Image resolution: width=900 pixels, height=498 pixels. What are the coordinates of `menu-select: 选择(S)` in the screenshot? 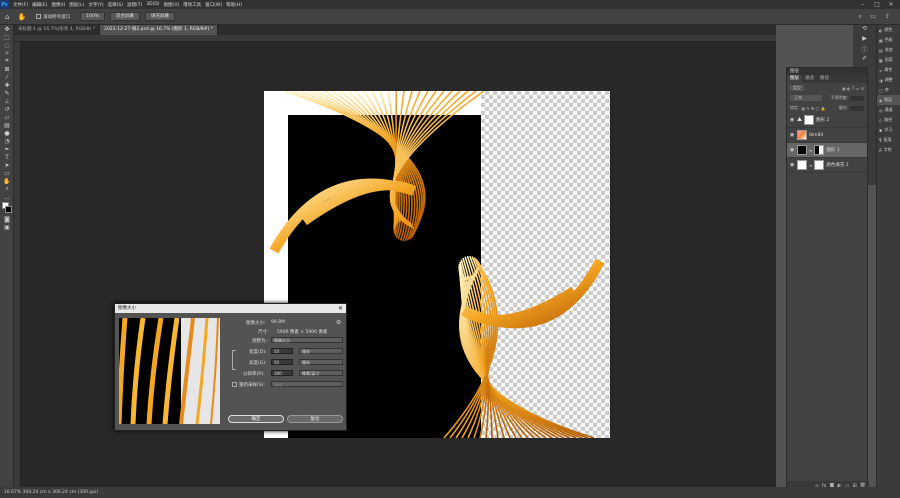 It's located at (115, 5).